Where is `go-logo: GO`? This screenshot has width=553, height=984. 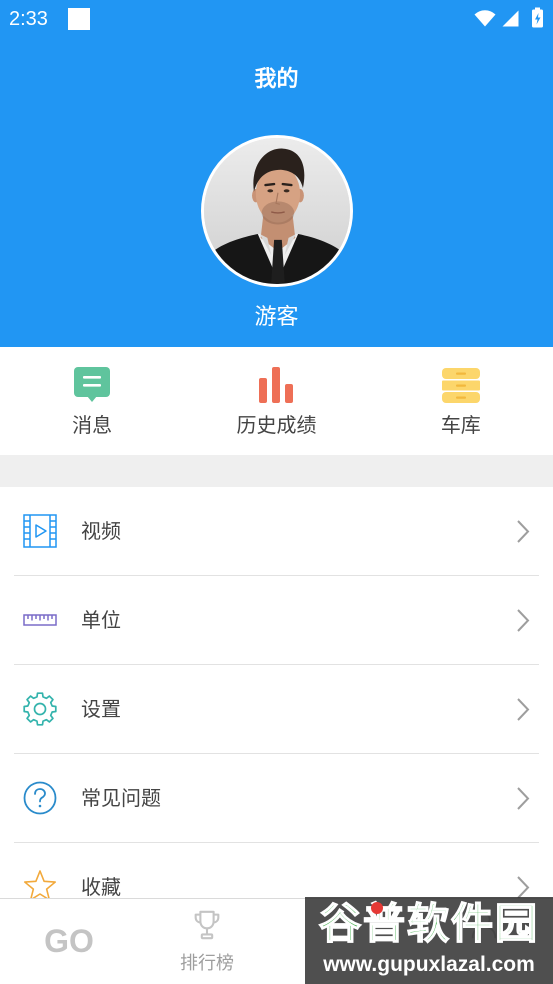 go-logo: GO is located at coordinates (69, 941).